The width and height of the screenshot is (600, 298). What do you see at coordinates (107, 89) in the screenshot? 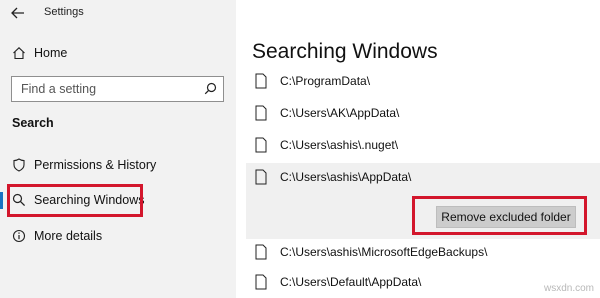
I see `search-input` at bounding box center [107, 89].